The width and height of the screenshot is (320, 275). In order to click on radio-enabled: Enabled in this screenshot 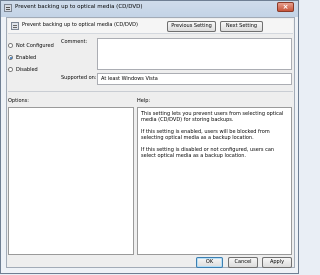, I will do `click(22, 58)`.